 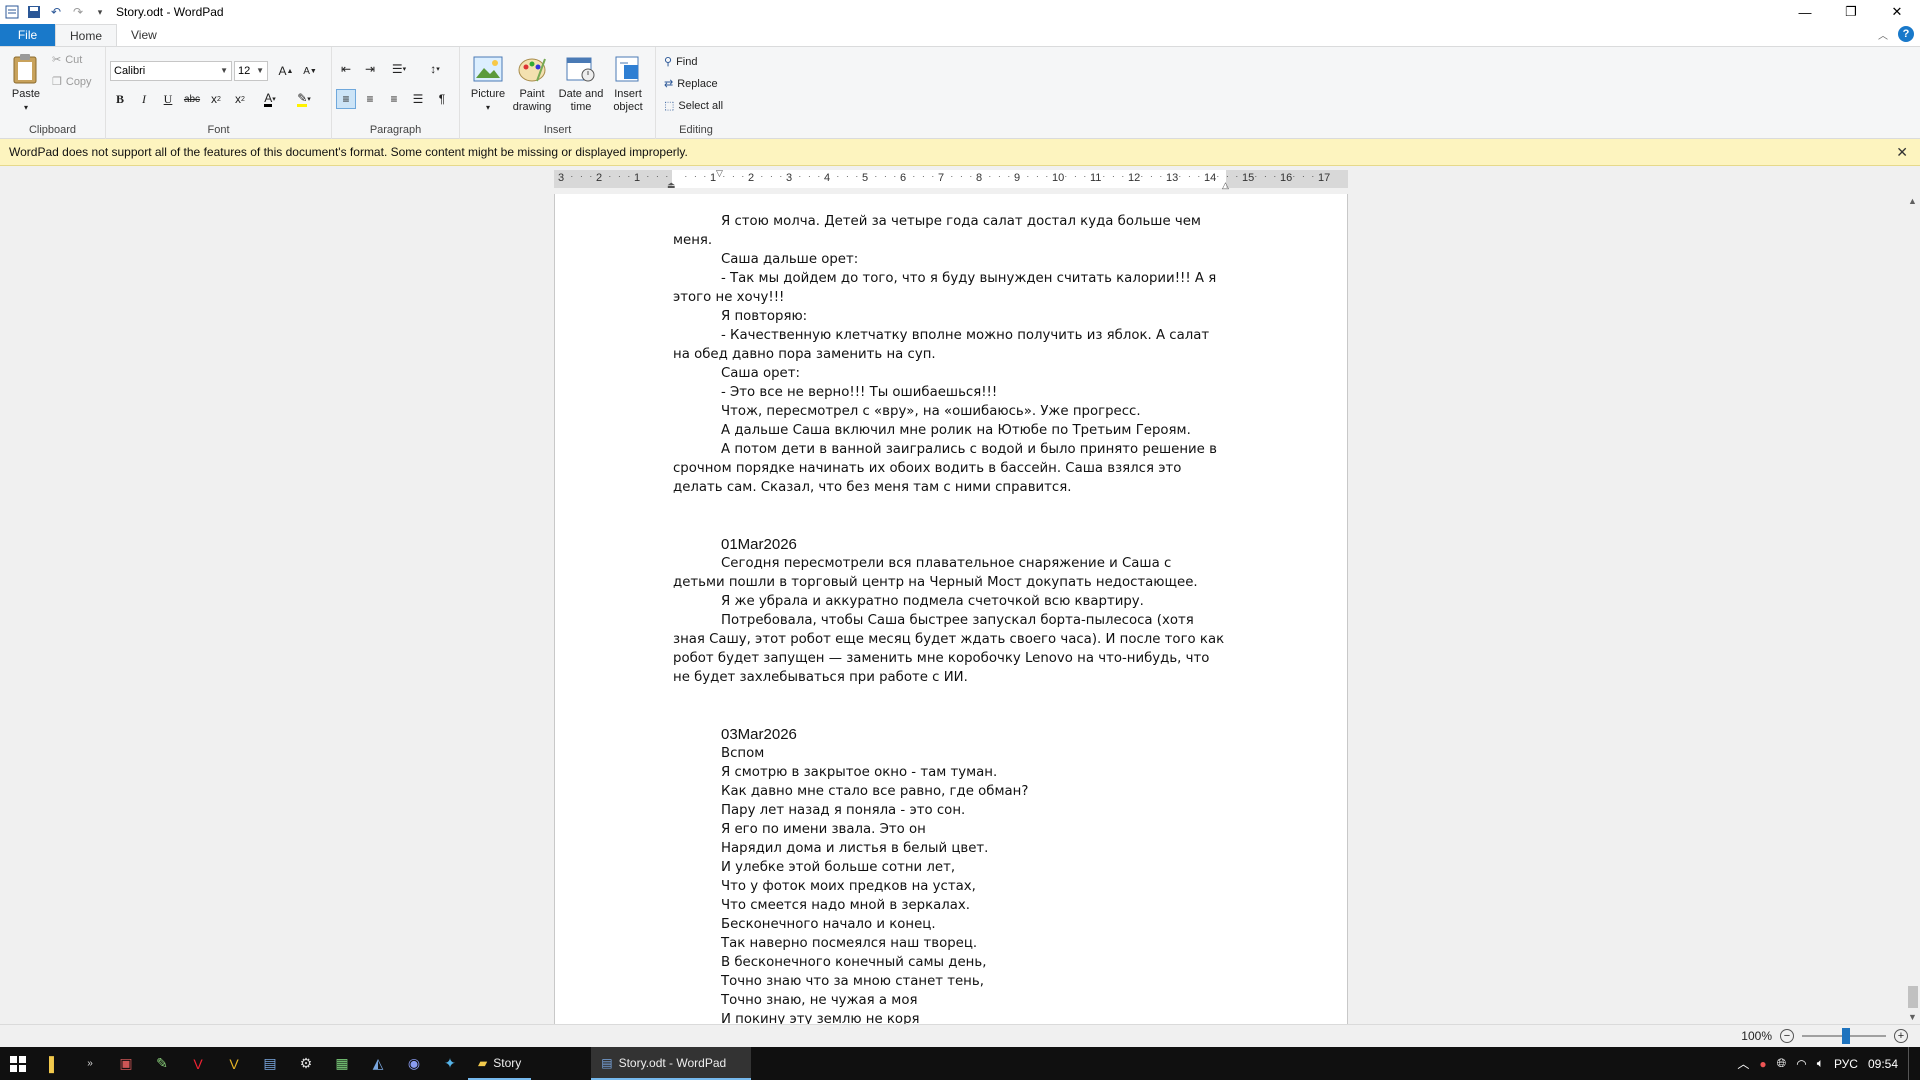 I want to click on paint-drawing-button: Paint drawing, so click(x=532, y=83).